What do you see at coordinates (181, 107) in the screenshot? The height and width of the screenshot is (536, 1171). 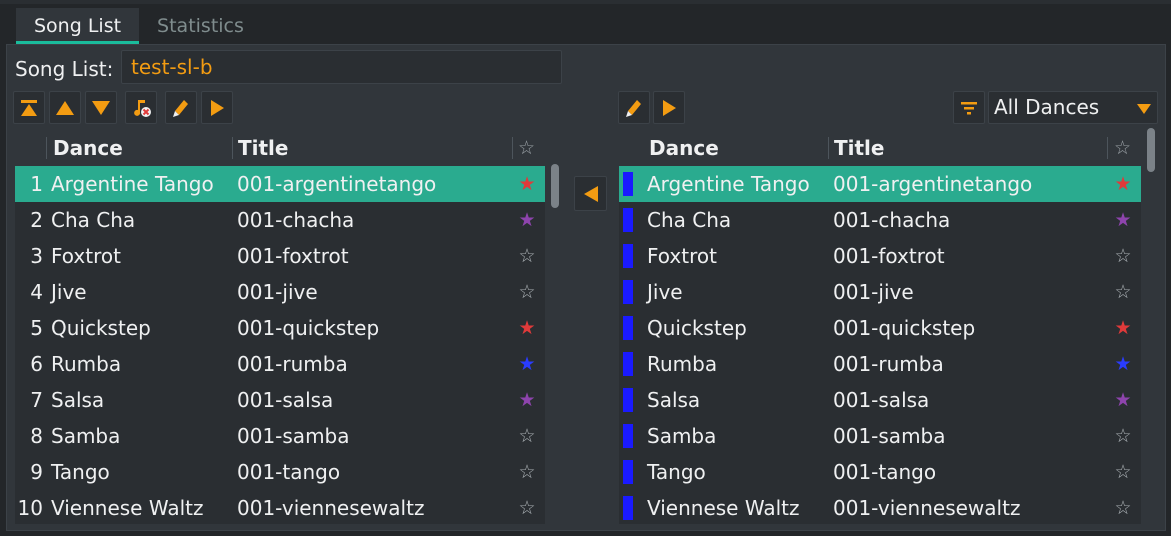 I see `edit-button` at bounding box center [181, 107].